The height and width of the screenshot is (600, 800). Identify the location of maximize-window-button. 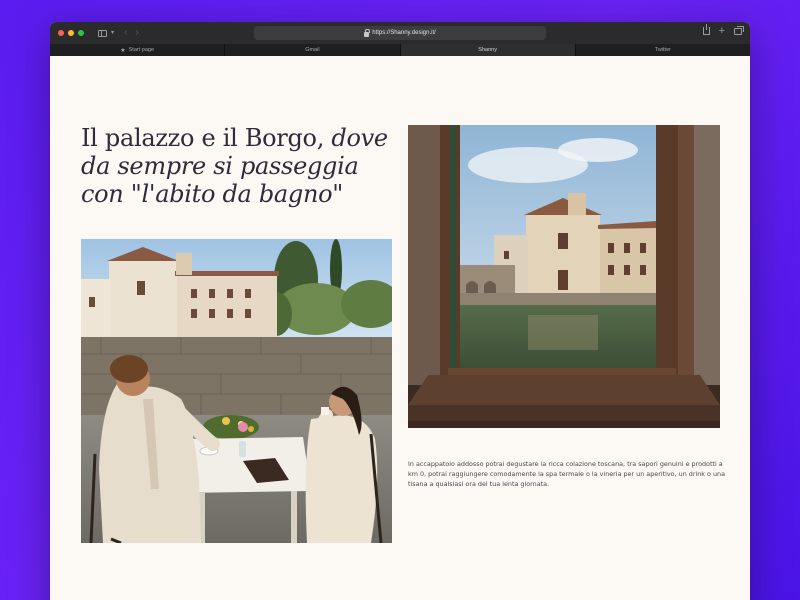
(81, 33).